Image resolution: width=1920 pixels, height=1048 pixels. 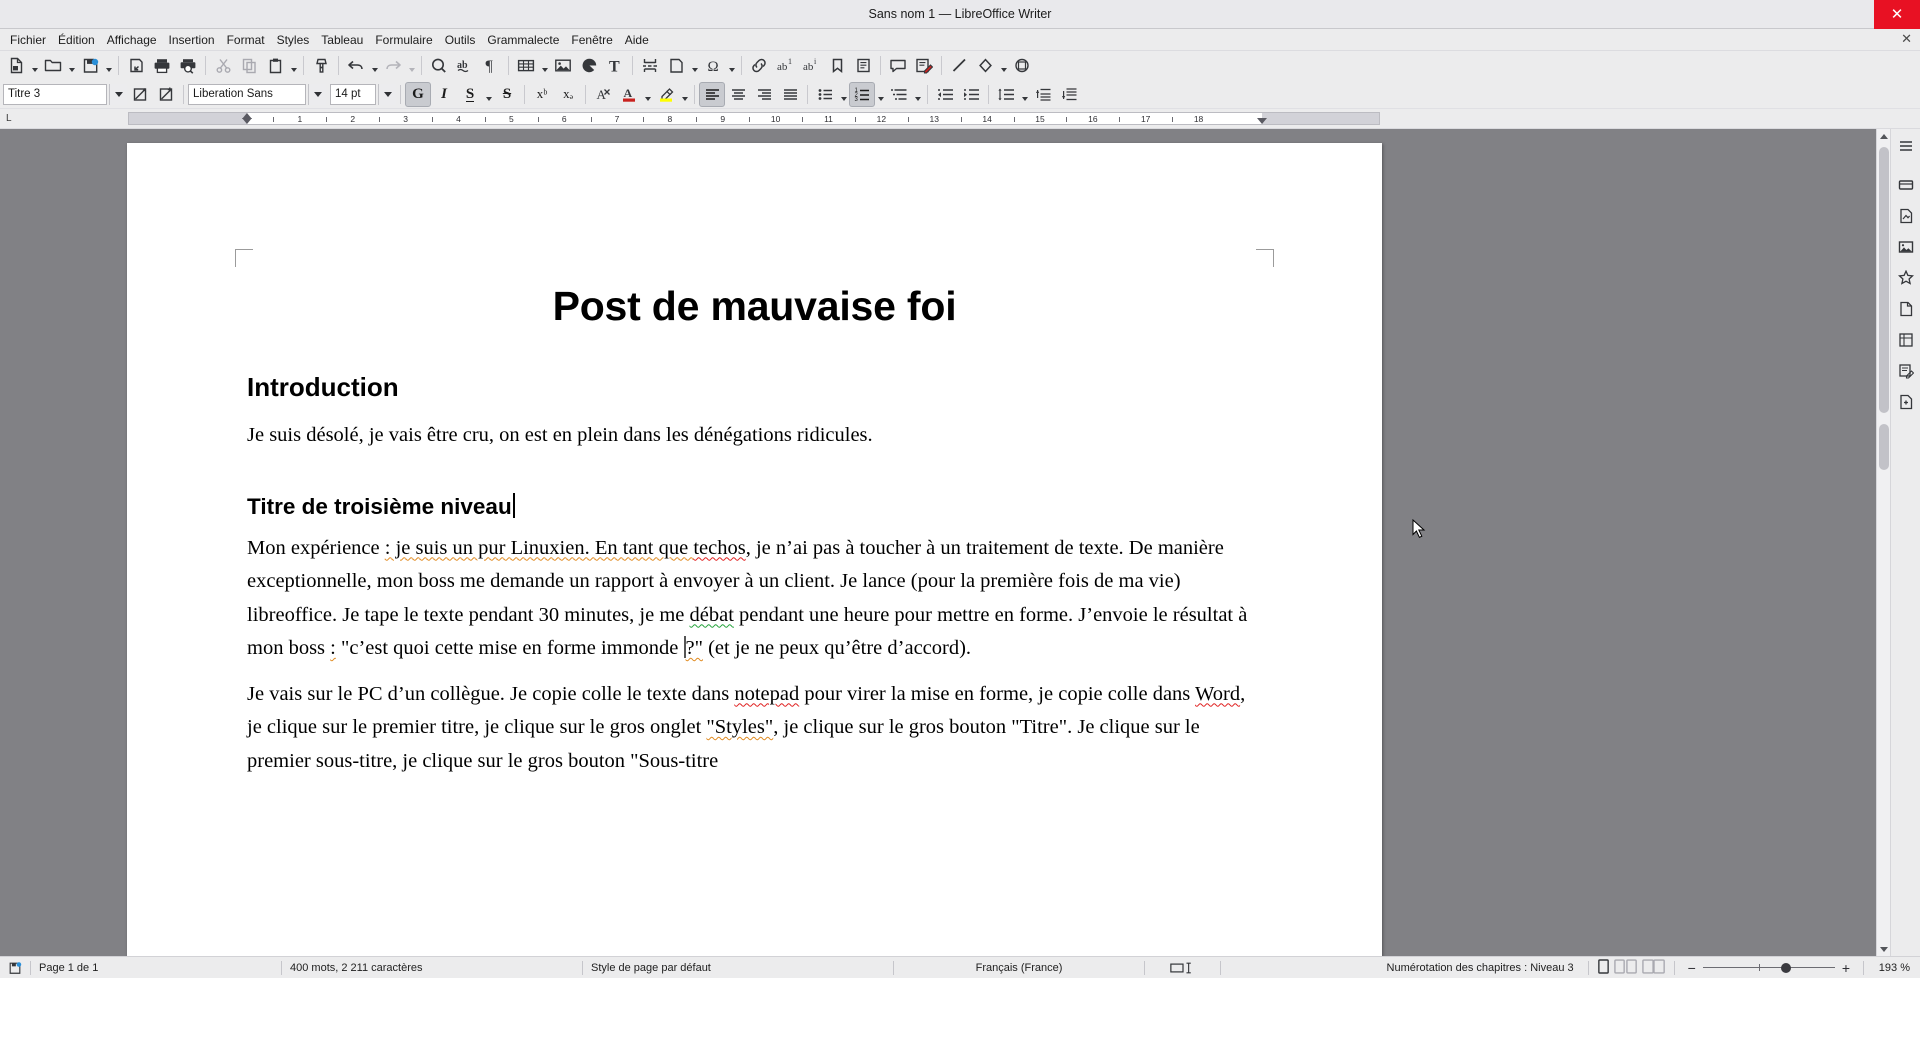 I want to click on line-spacing-button, so click(x=1006, y=94).